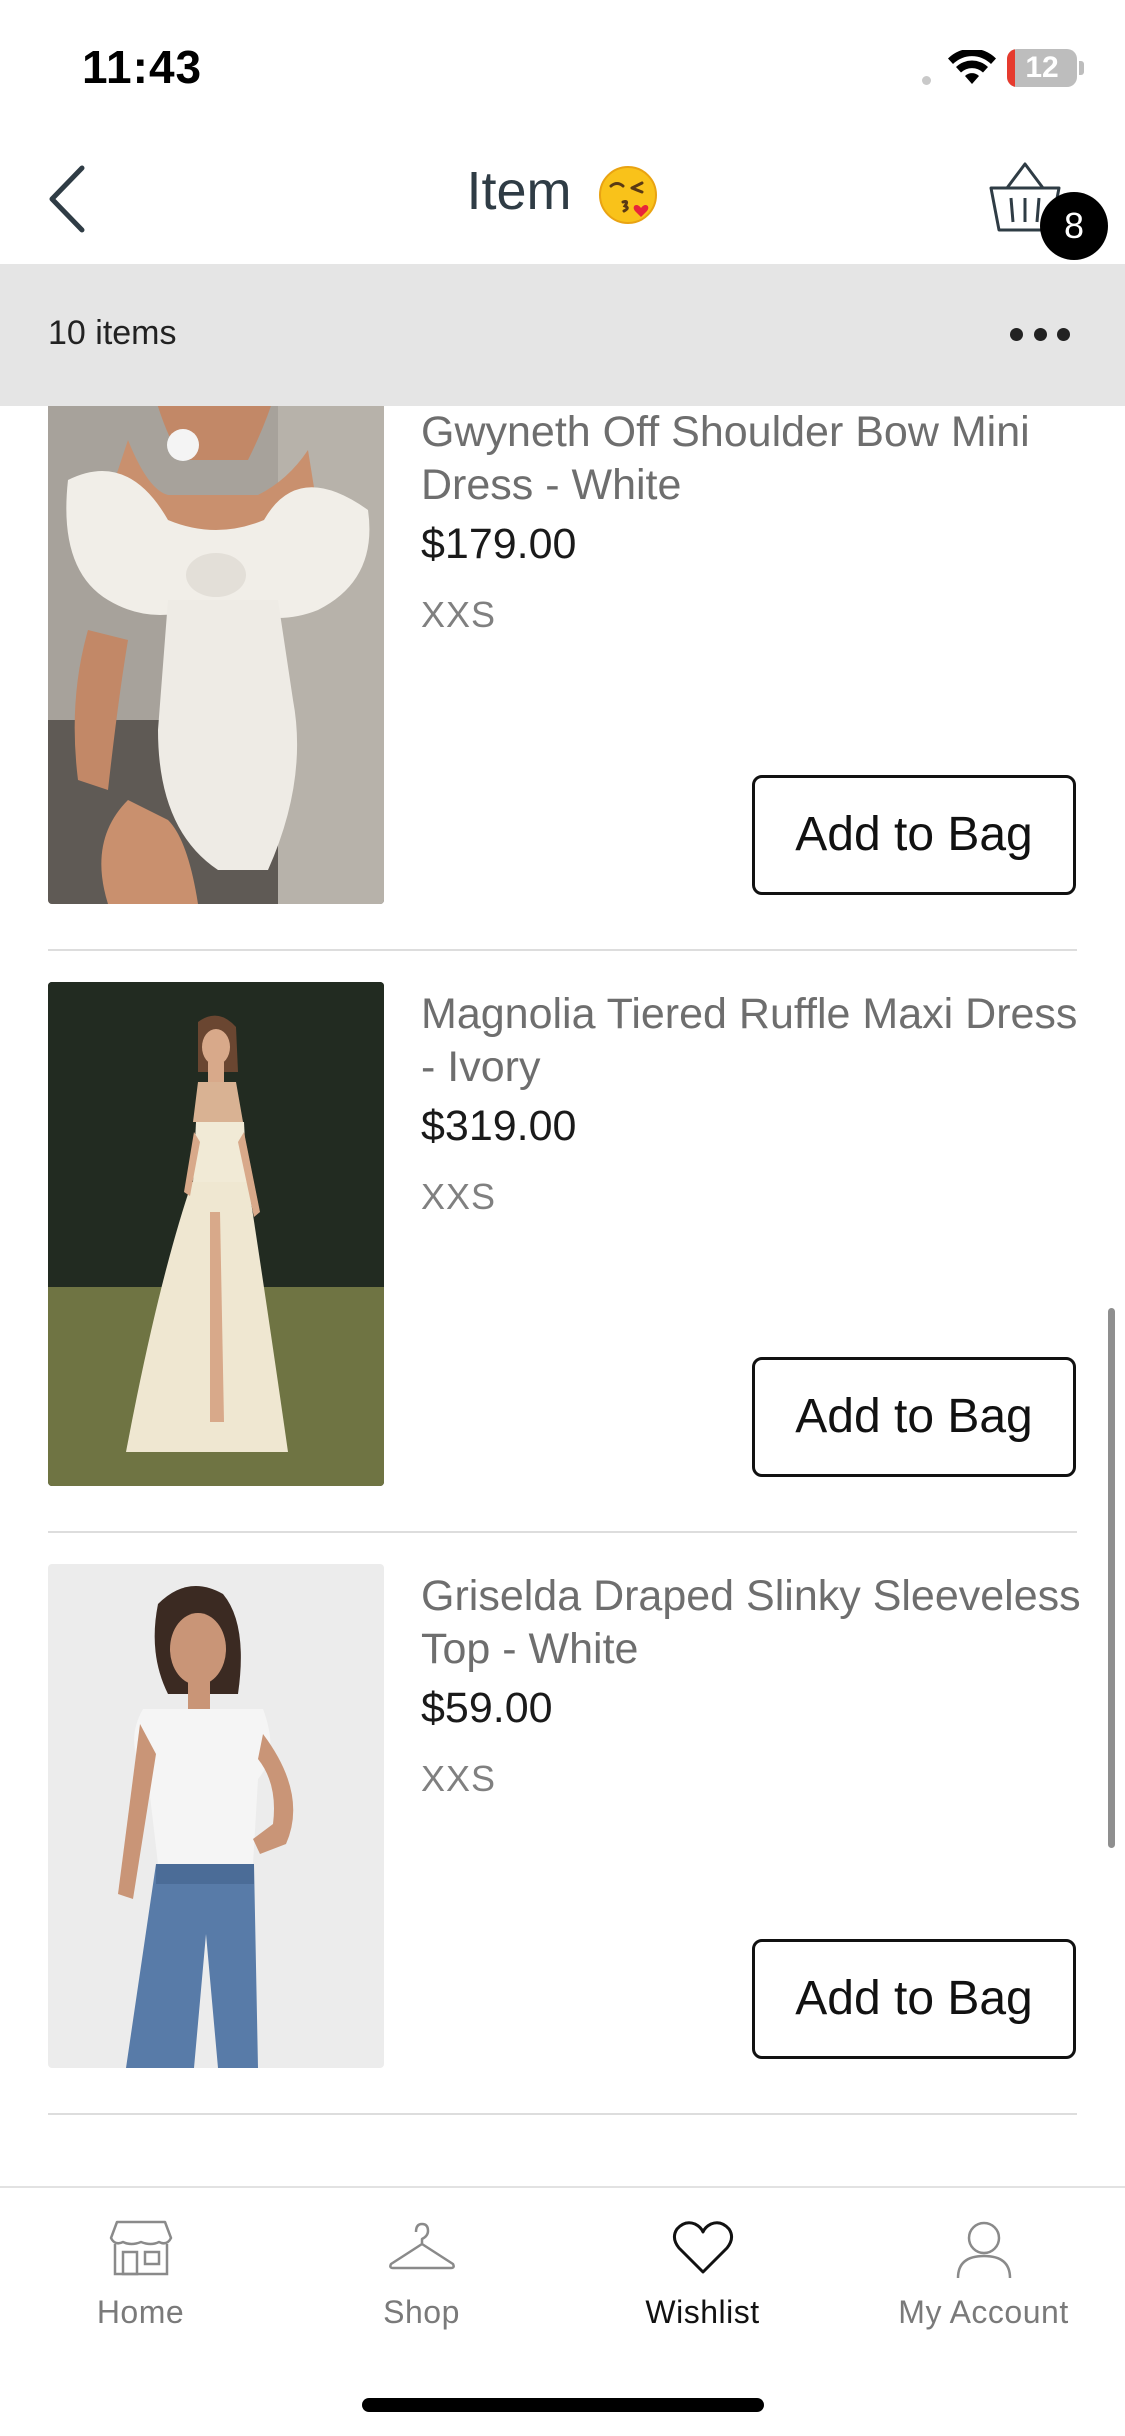  I want to click on model-white-top-jeans-photo, so click(216, 1816).